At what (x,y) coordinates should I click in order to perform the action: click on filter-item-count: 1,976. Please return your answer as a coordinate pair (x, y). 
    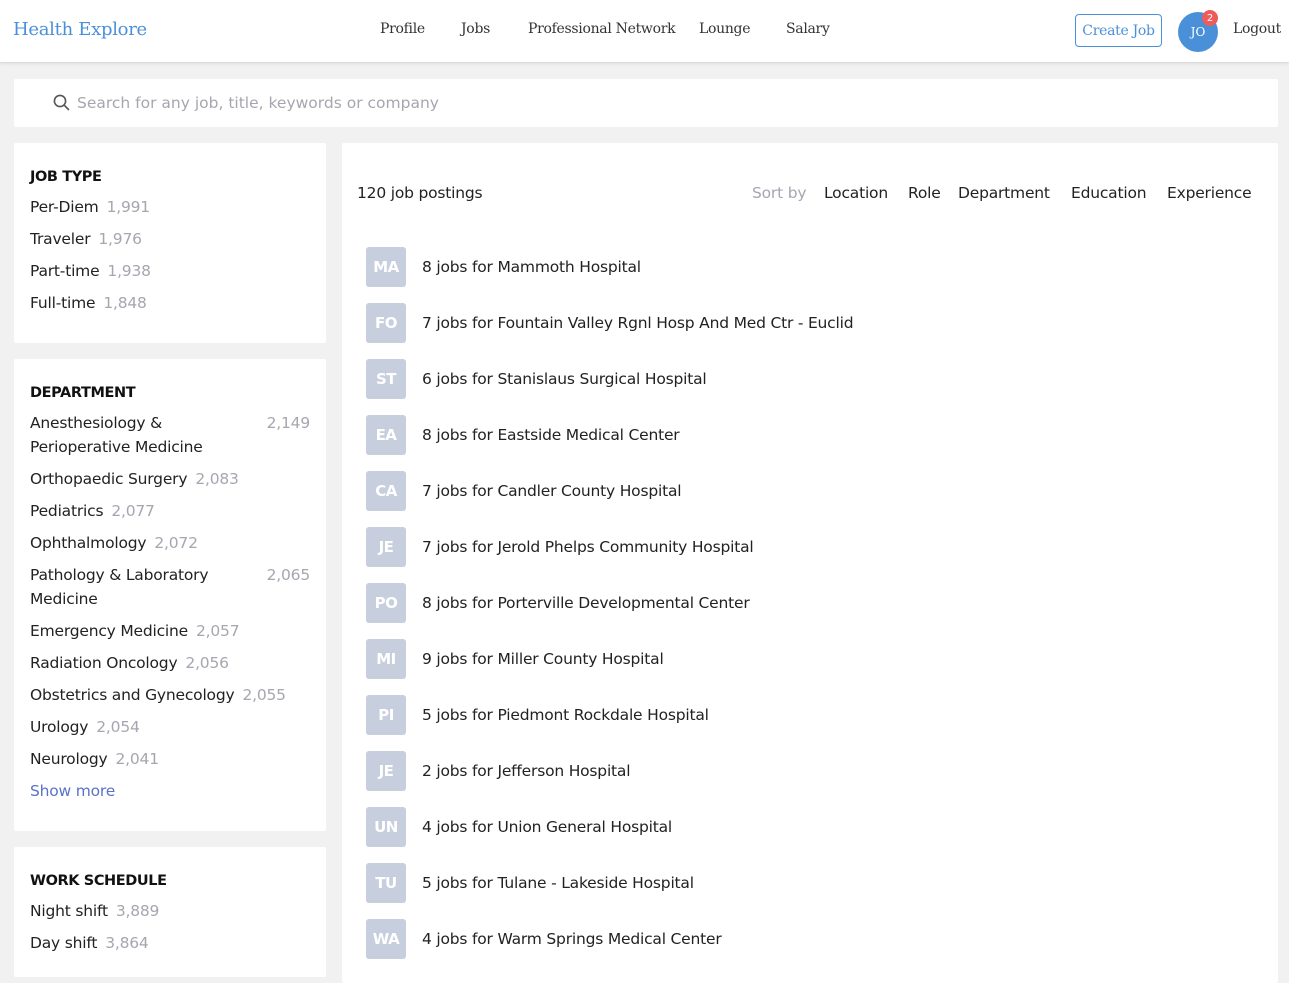
    Looking at the image, I should click on (120, 239).